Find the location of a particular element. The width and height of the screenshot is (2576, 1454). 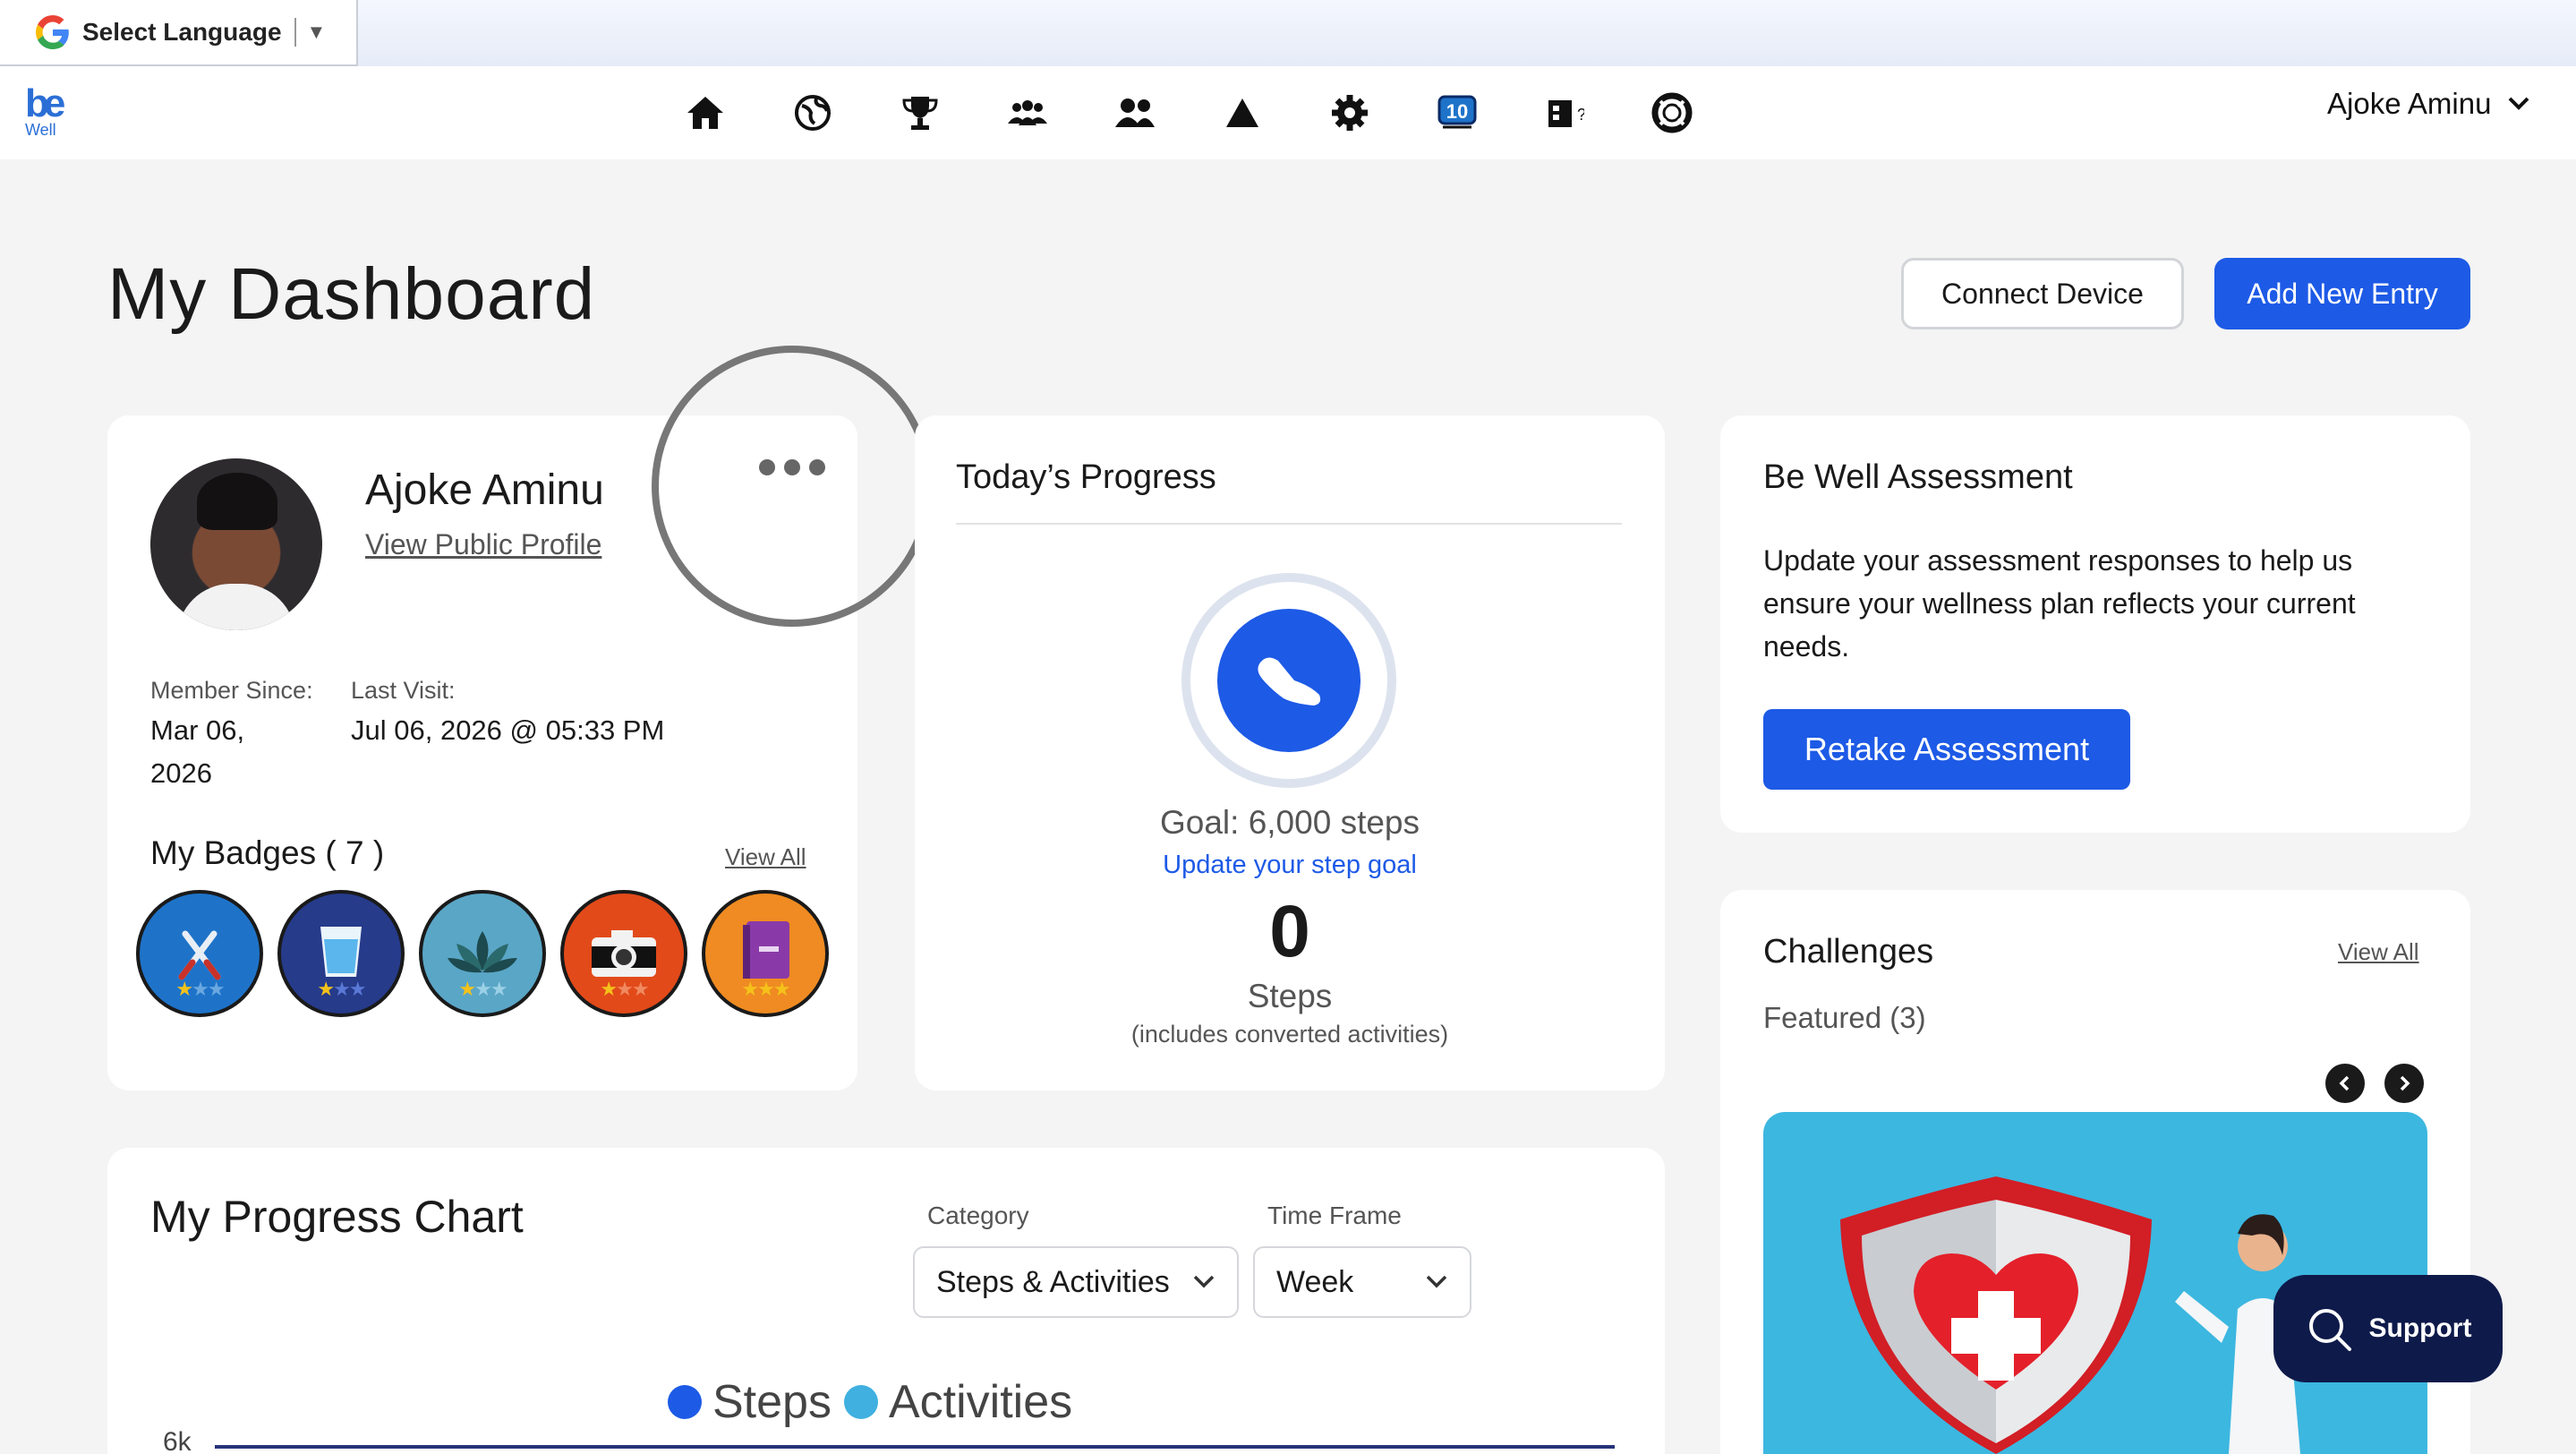

lotus-icon is located at coordinates (482, 952).